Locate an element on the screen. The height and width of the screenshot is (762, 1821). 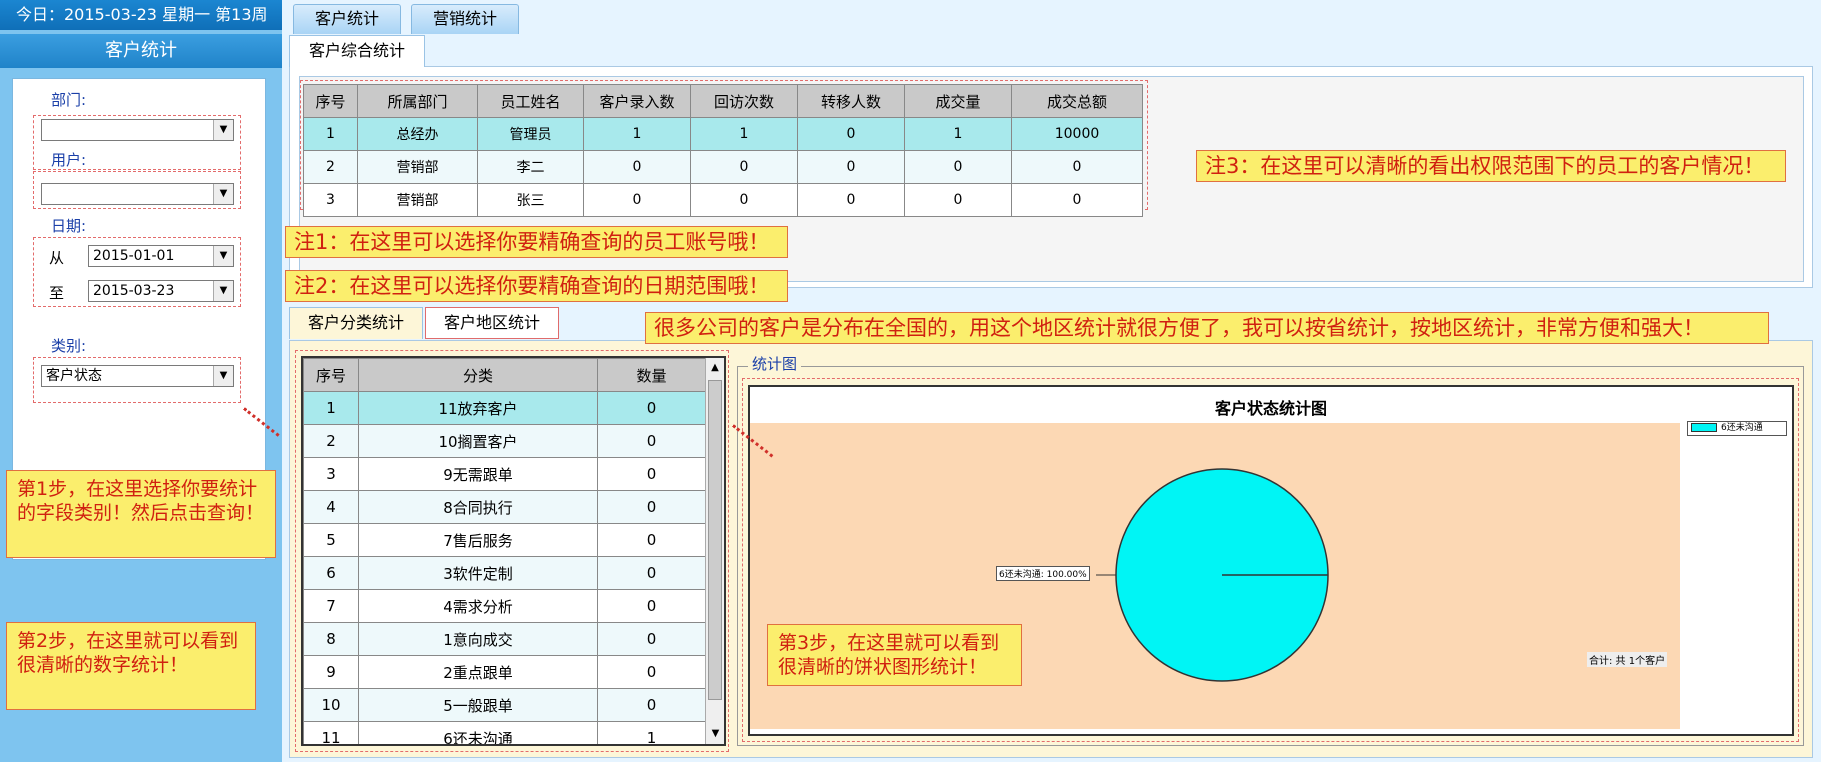
chart-footer: 合计: 共 1个客户 is located at coordinates (1627, 659).